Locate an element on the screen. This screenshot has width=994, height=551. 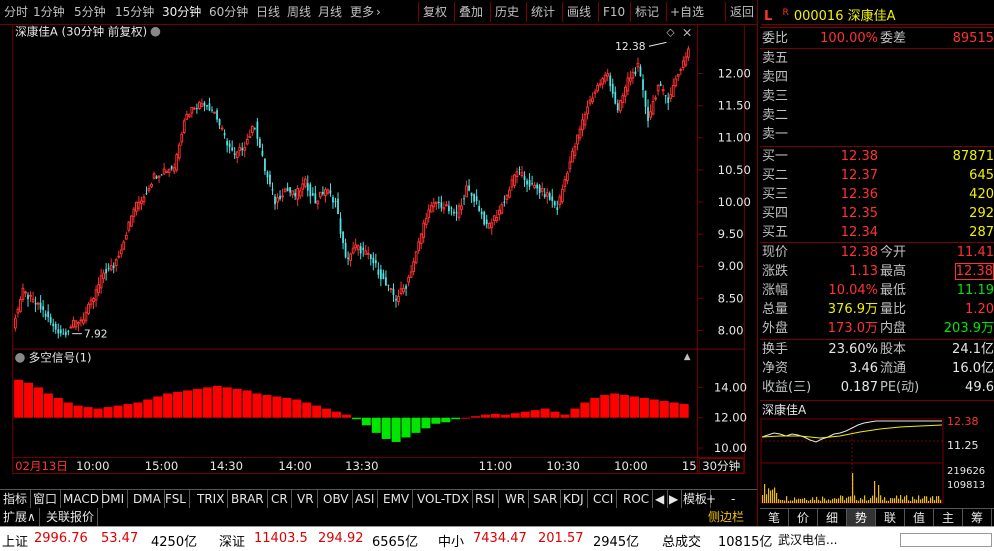
mark-button: 标记 is located at coordinates (647, 12).